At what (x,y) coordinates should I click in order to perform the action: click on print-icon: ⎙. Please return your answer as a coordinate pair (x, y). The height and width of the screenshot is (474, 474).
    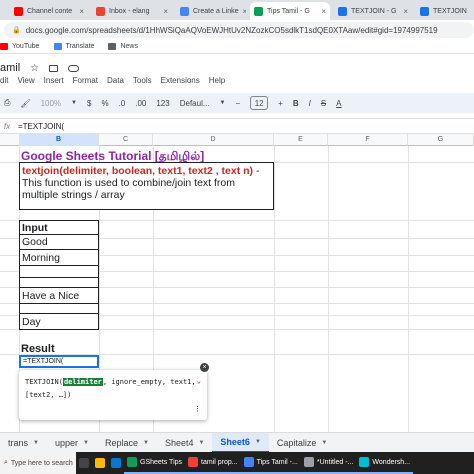
    Looking at the image, I should click on (7, 103).